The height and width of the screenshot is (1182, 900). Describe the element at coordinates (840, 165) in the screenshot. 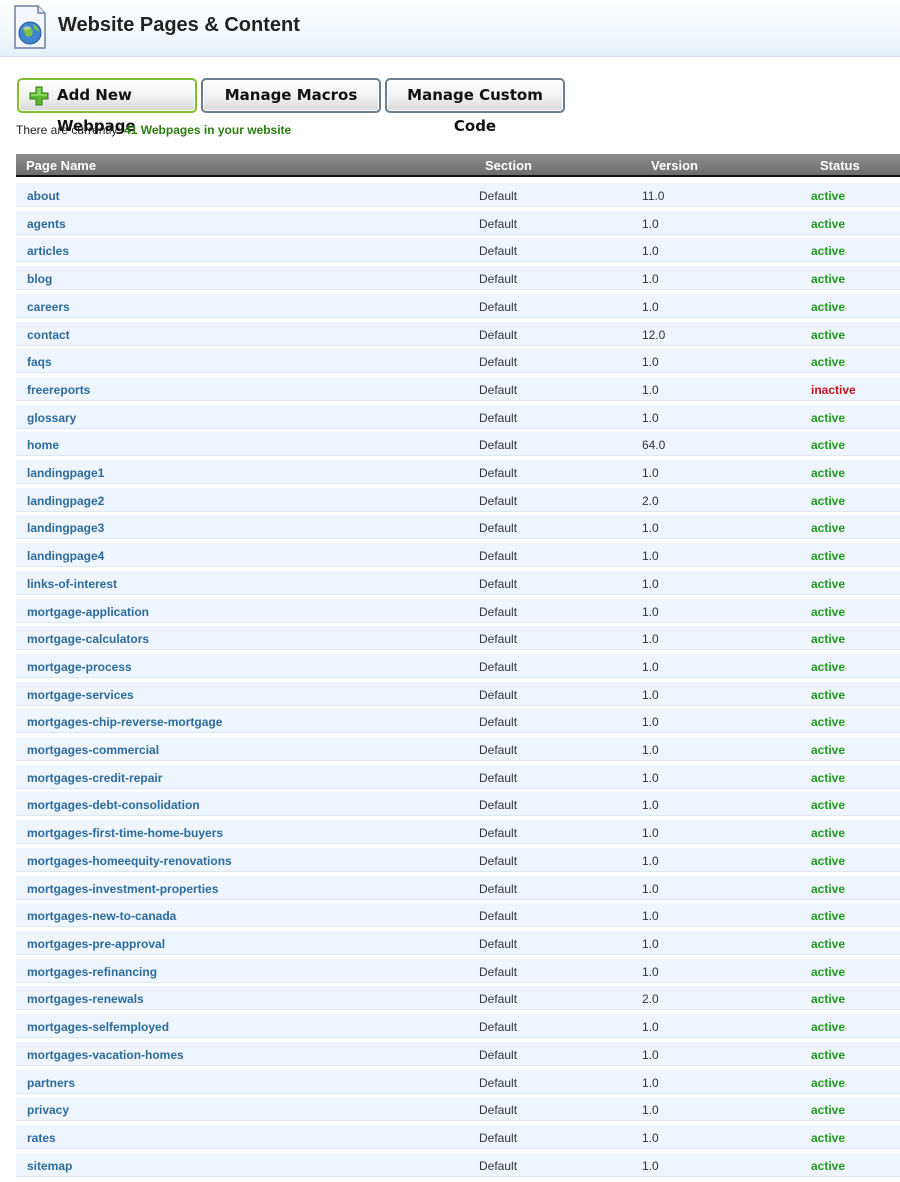

I see `column-header-status: Status` at that location.